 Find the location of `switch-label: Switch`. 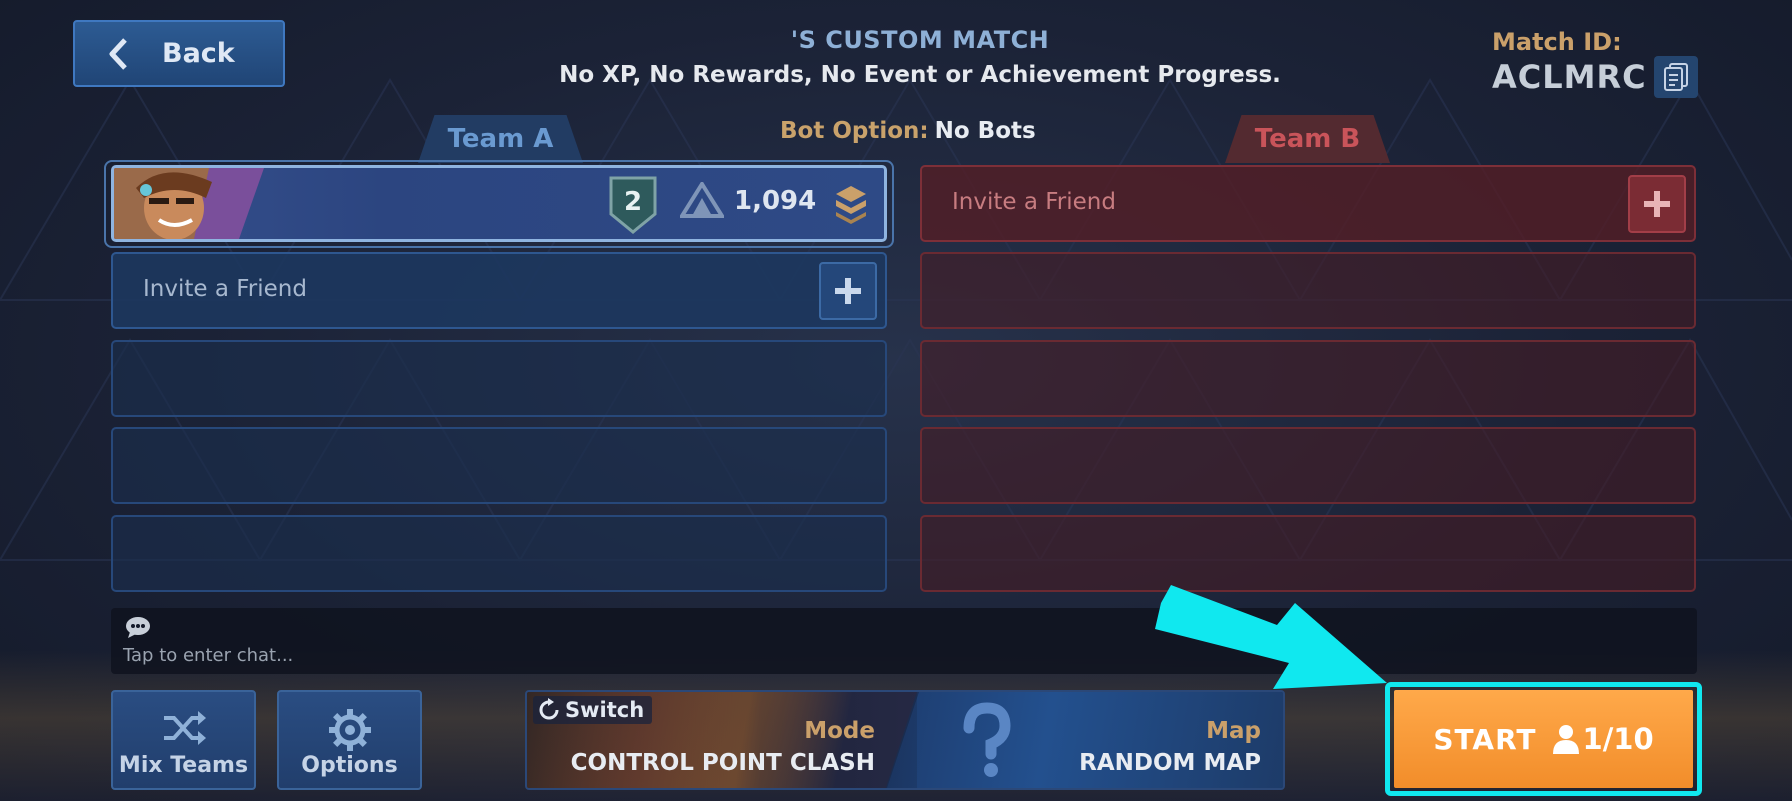

switch-label: Switch is located at coordinates (605, 710).